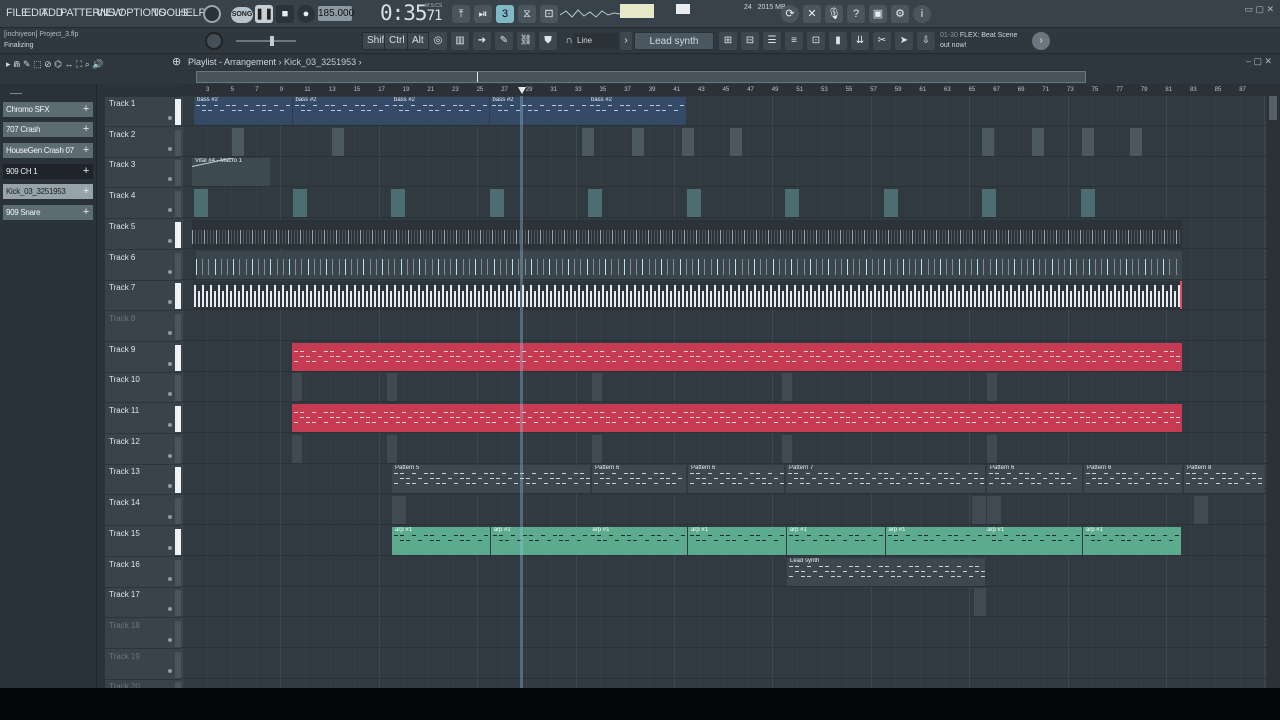 The image size is (1280, 720). What do you see at coordinates (143, 296) in the screenshot?
I see `track-header-7: Track 7` at bounding box center [143, 296].